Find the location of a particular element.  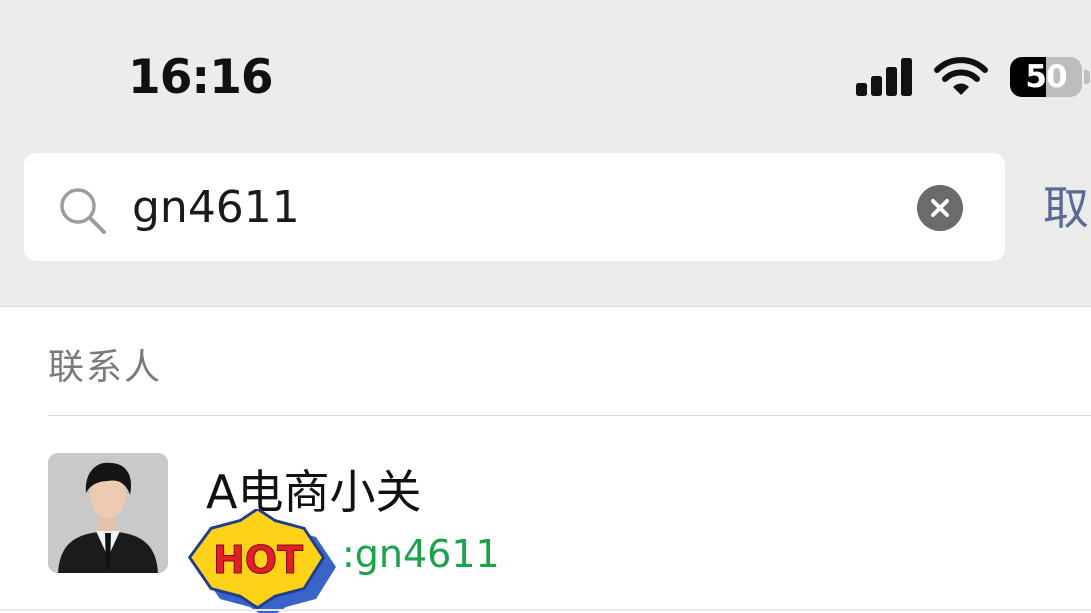

search-input is located at coordinates (512, 207).